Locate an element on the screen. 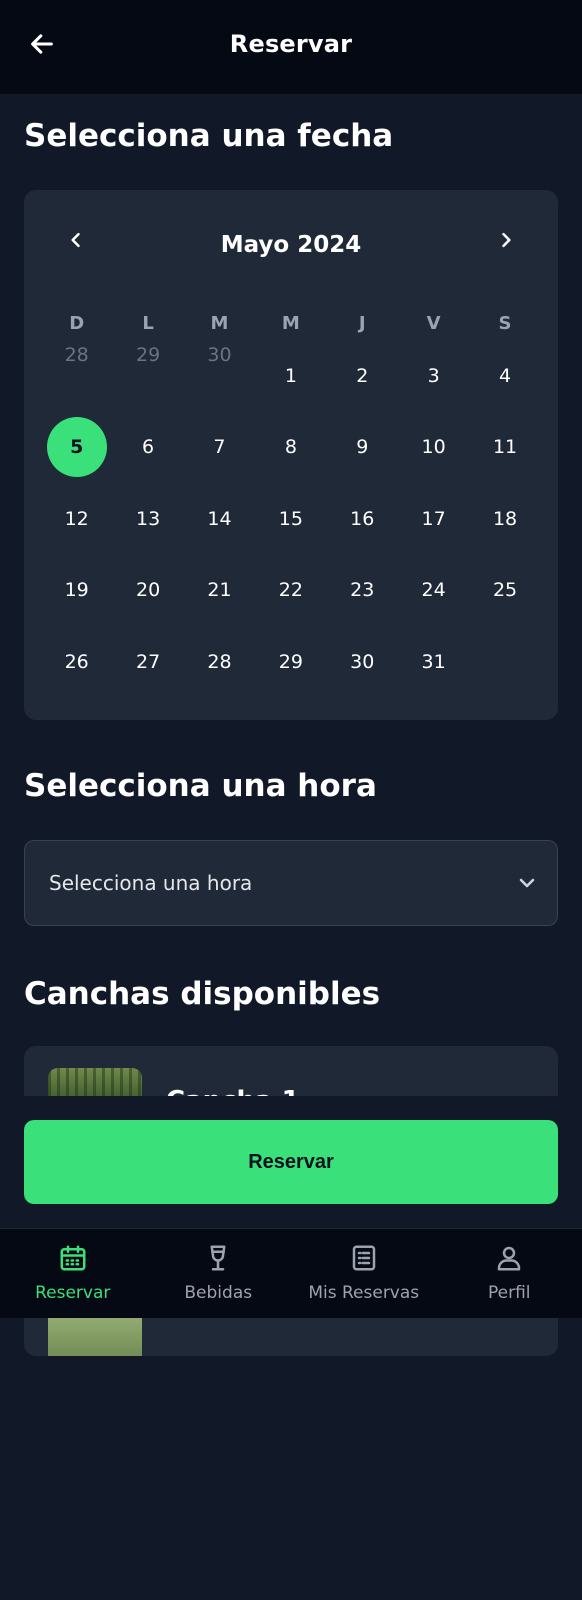  tab-perfil: Perfil is located at coordinates (509, 1273).